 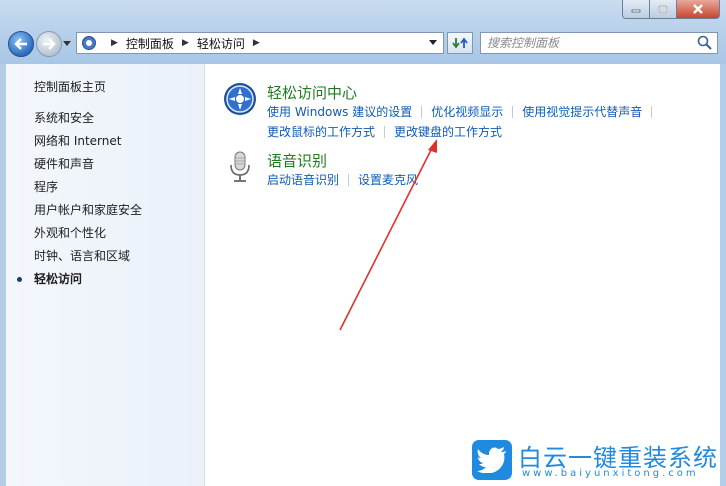 What do you see at coordinates (723, 275) in the screenshot?
I see `window-border-right` at bounding box center [723, 275].